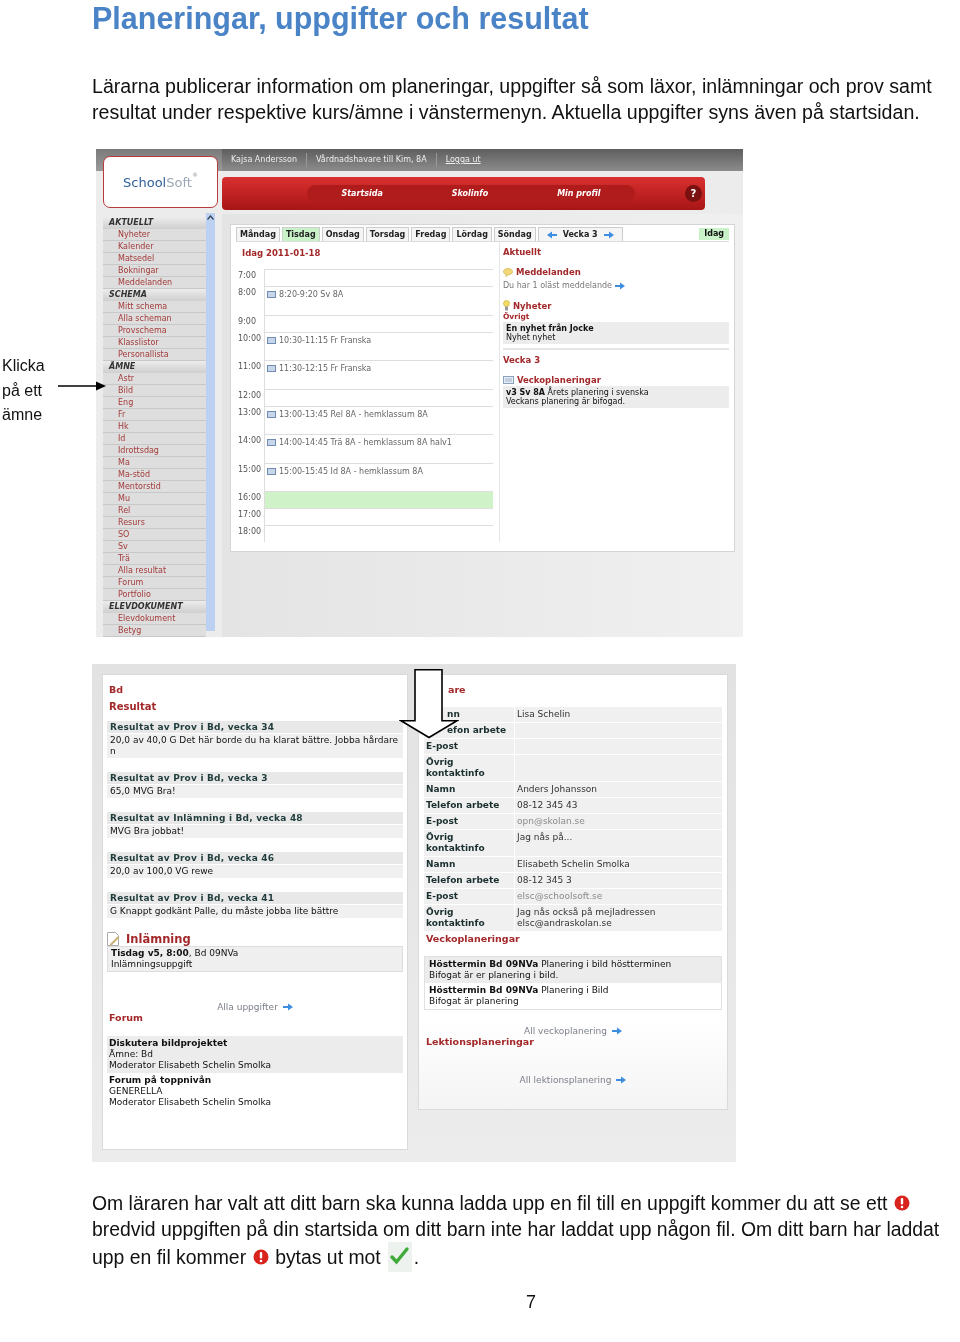 This screenshot has height=1342, width=960. Describe the element at coordinates (463, 160) in the screenshot. I see `logout-link: Logga ut` at that location.